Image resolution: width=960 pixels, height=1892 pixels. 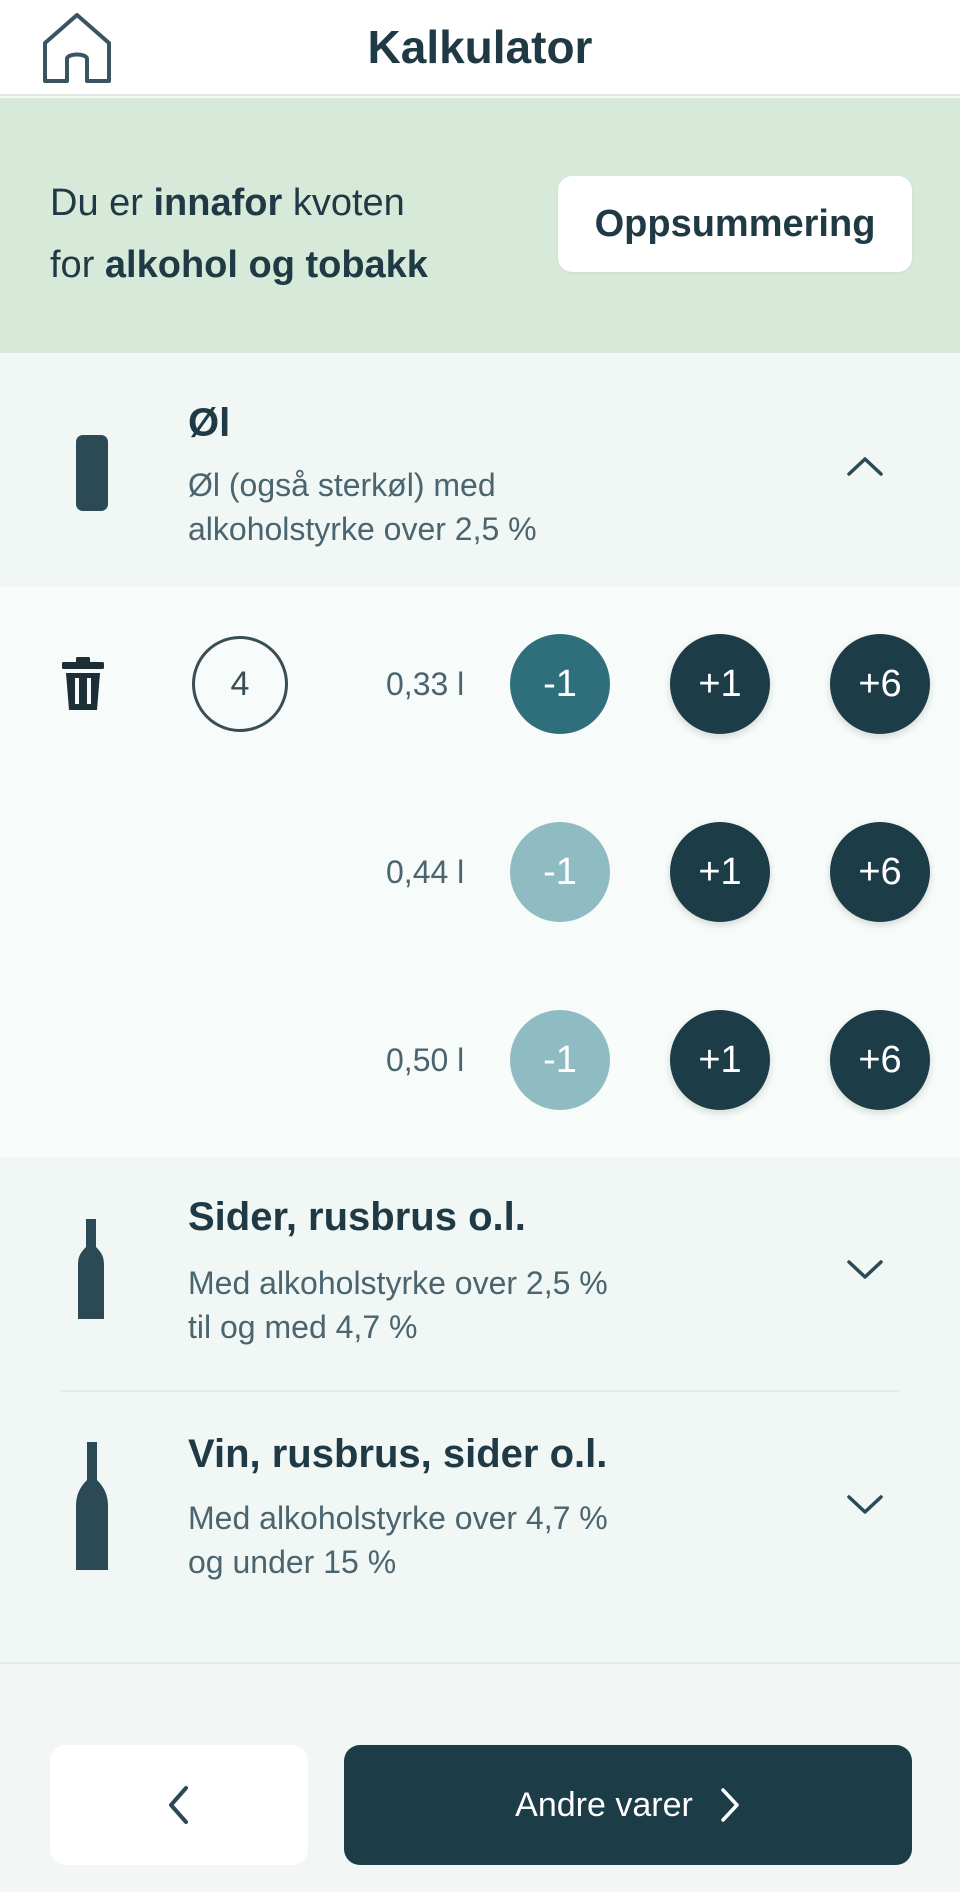 I want to click on category-title: Vin, rusbrus, sider o.l., so click(x=398, y=1454).